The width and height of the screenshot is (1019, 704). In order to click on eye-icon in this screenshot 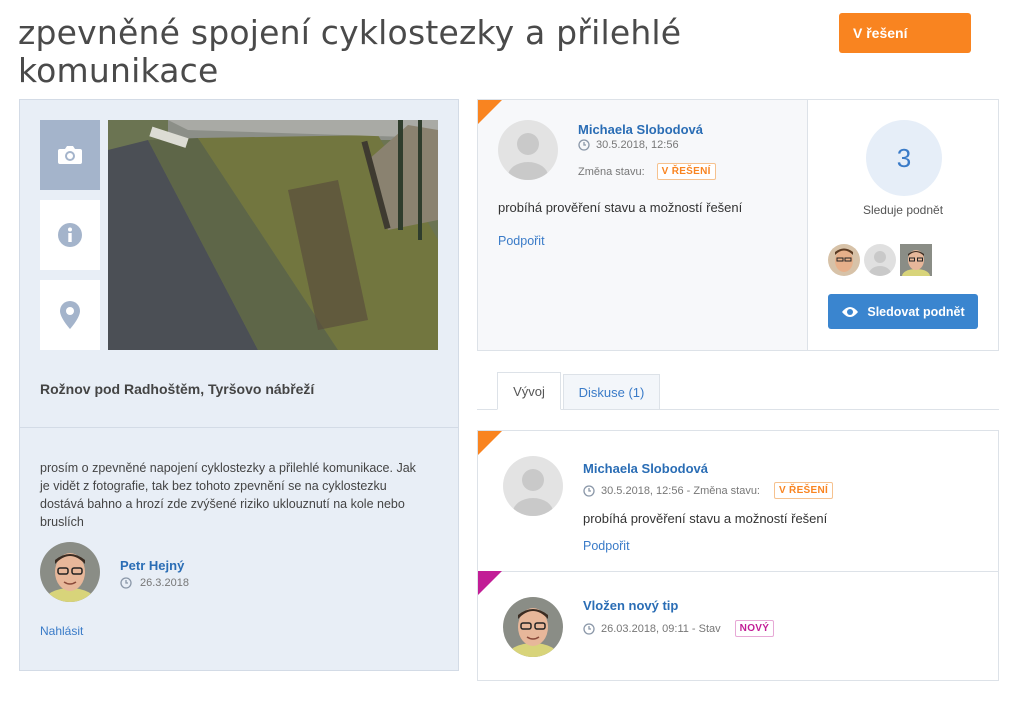, I will do `click(850, 311)`.